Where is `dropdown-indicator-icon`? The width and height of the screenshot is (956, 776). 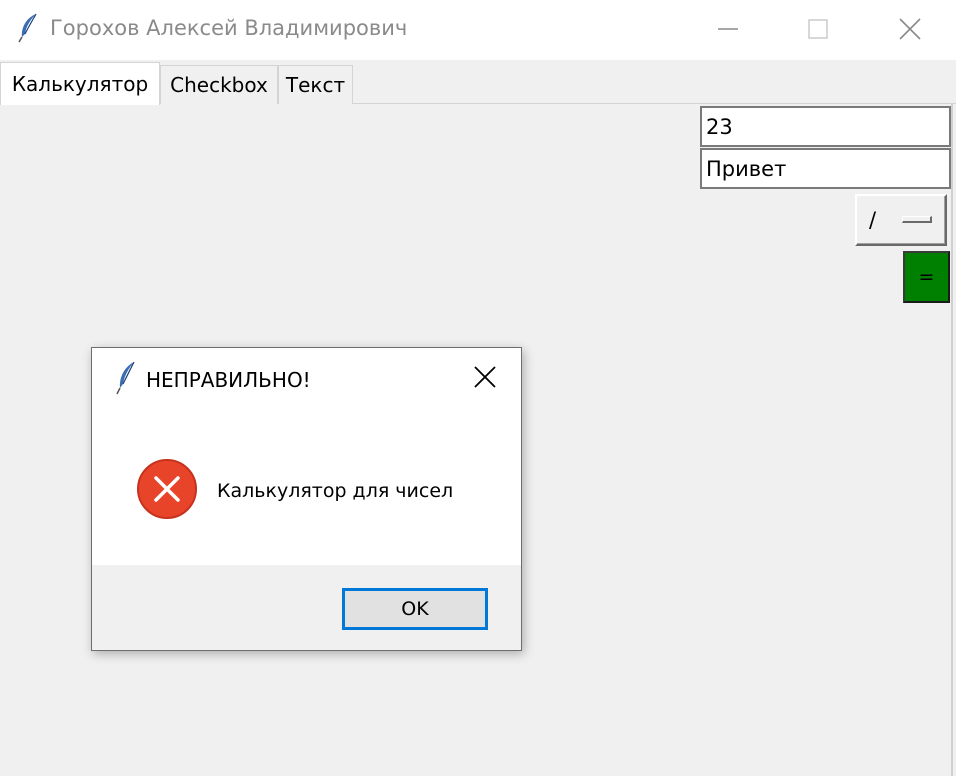 dropdown-indicator-icon is located at coordinates (917, 219).